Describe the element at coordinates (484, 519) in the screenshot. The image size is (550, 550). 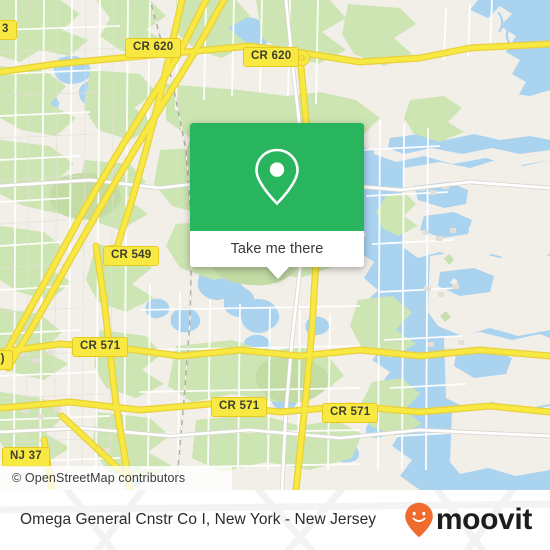
I see `moovit-wordmark: moovit` at that location.